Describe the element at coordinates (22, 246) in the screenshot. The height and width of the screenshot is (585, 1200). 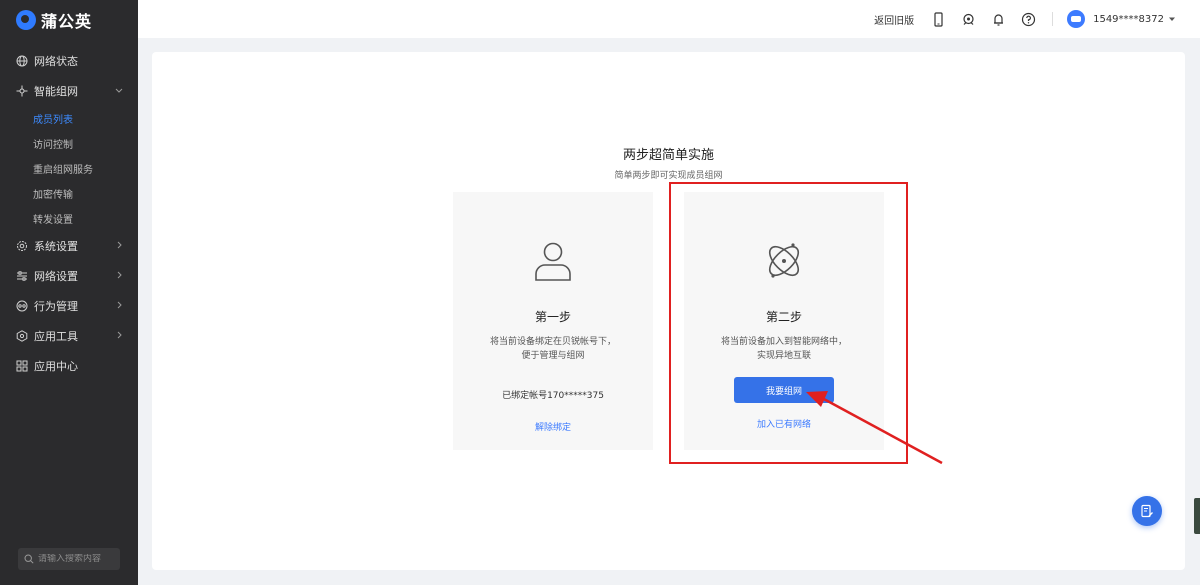
I see `gear-icon` at that location.